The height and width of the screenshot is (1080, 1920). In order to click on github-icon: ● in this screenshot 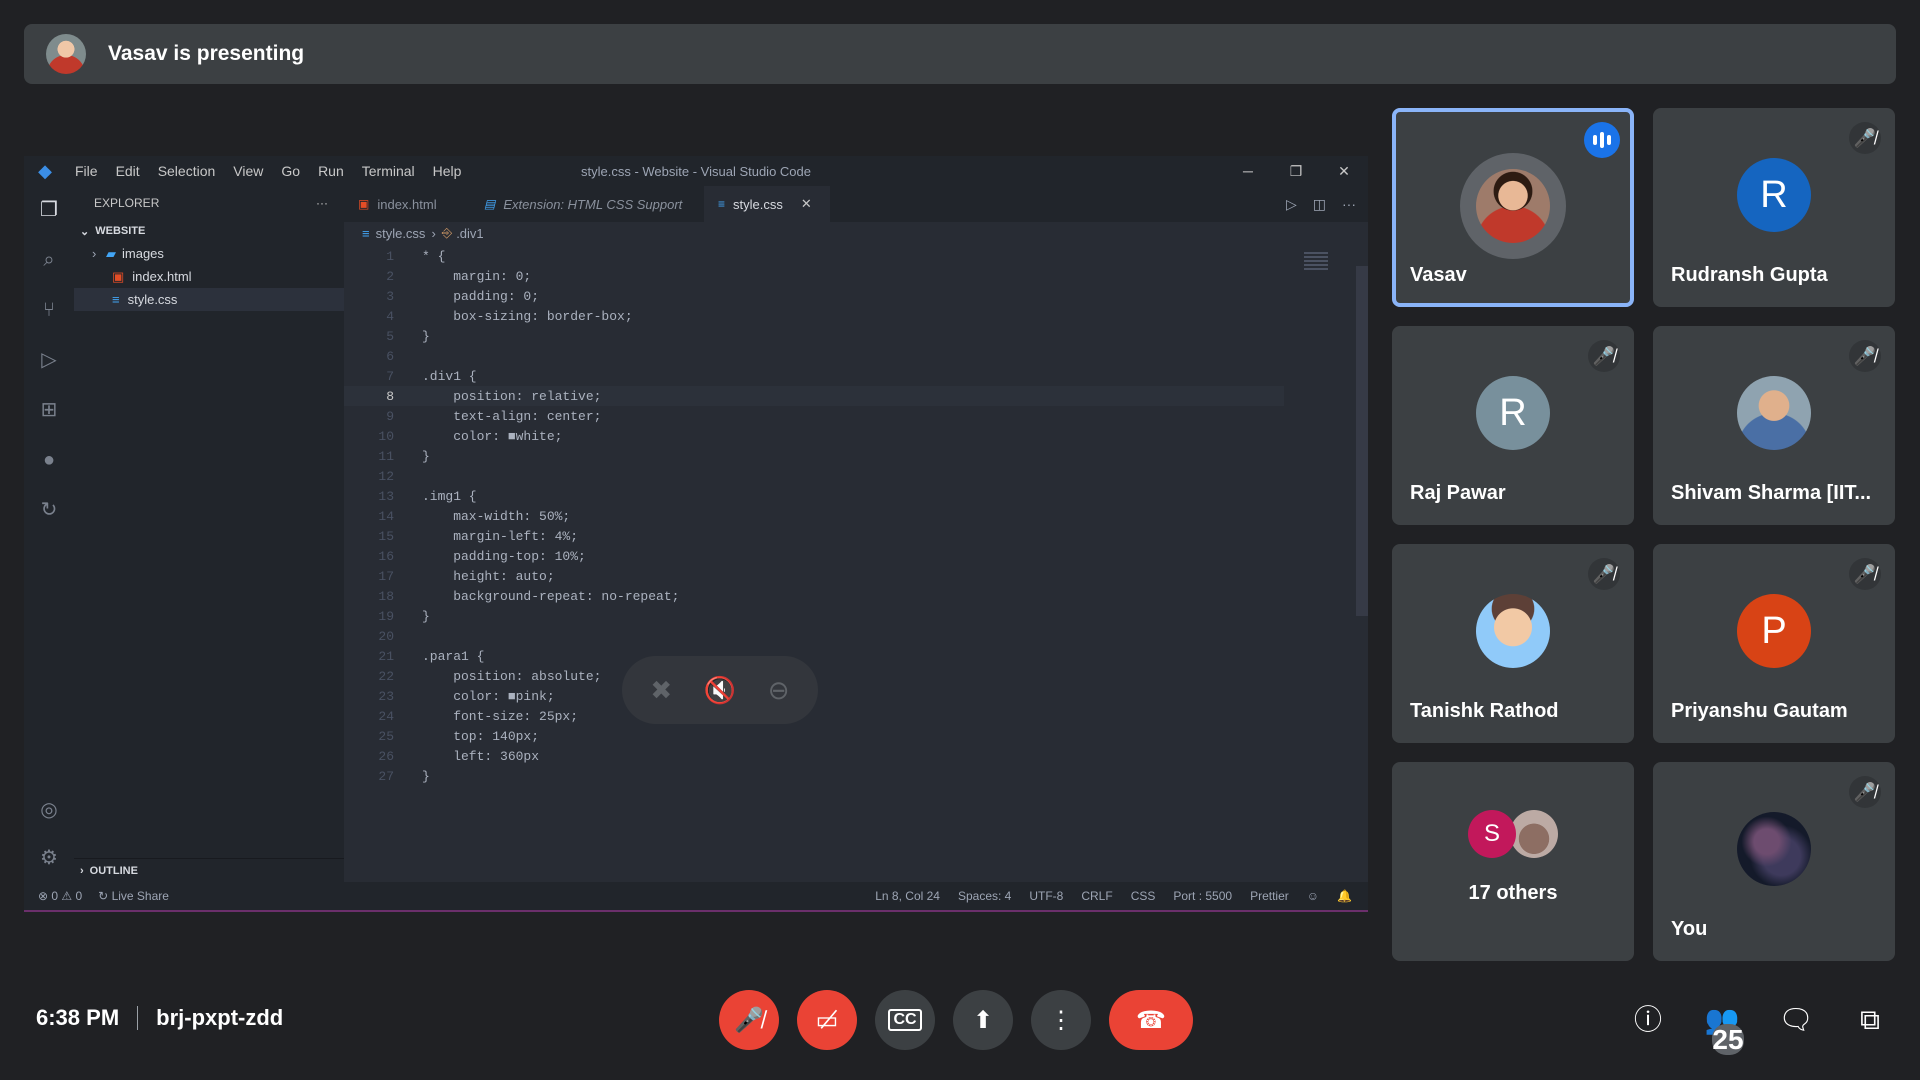, I will do `click(49, 460)`.